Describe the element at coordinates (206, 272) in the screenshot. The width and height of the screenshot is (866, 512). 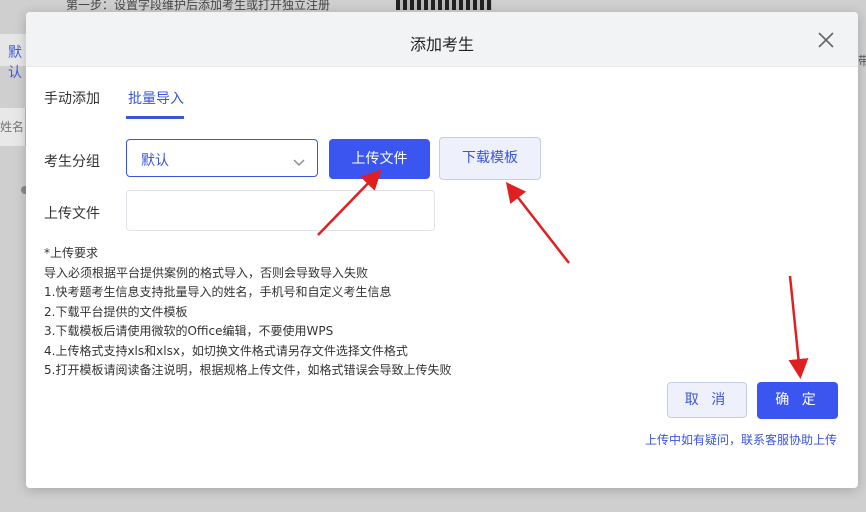
I see `requirement-line: 导入必须根据平台提供案例的格式导入，否则会导致导入失败` at that location.